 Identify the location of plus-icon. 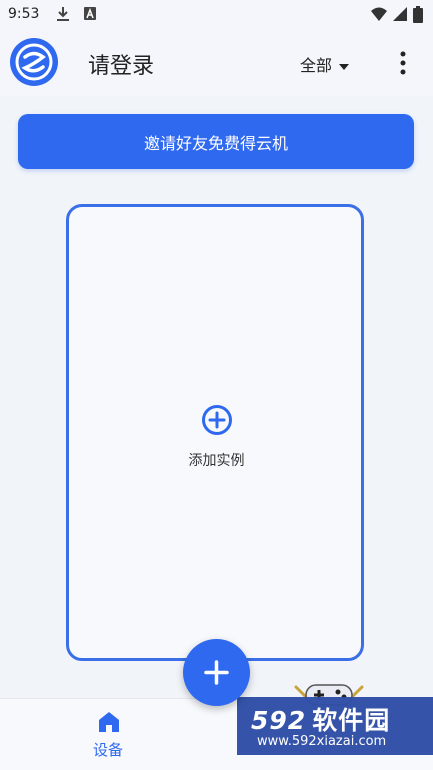
(216, 672).